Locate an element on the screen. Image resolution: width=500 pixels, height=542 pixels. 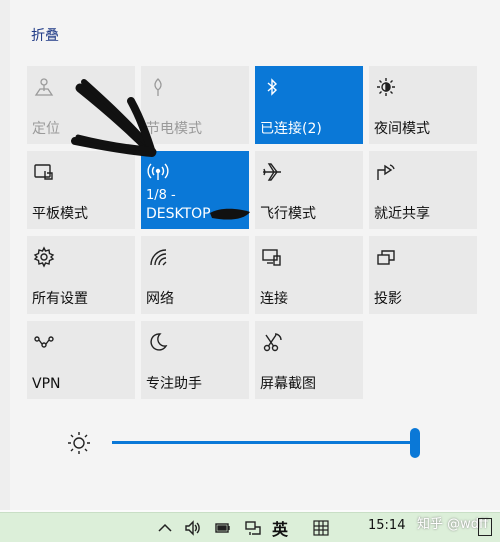
location-icon is located at coordinates (44, 87).